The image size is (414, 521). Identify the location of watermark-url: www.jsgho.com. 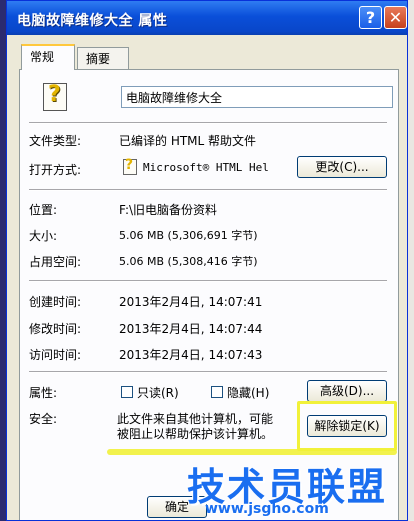
(267, 509).